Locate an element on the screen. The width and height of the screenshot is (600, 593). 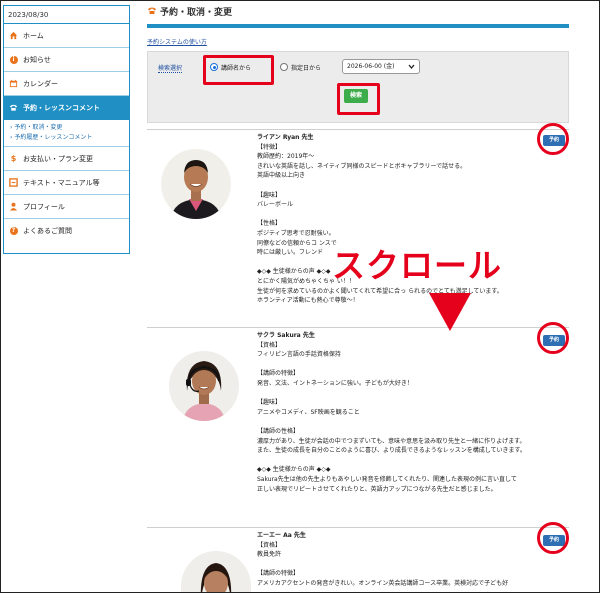
annotation-box-search-button is located at coordinates (358, 99).